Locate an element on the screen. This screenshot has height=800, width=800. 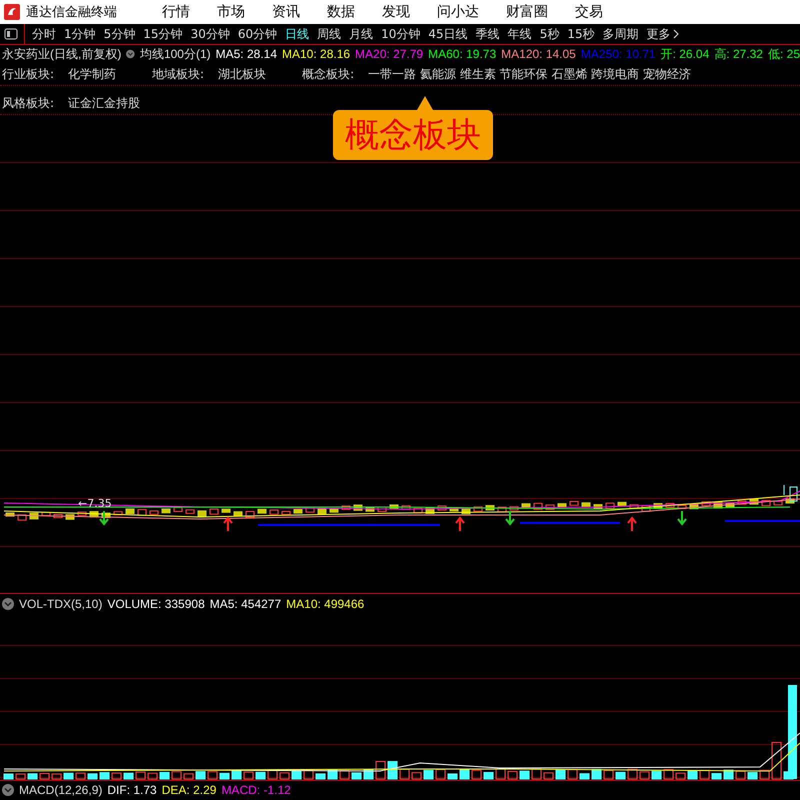
macd-indicator-name: MACD(12,26,9) is located at coordinates (60, 790).